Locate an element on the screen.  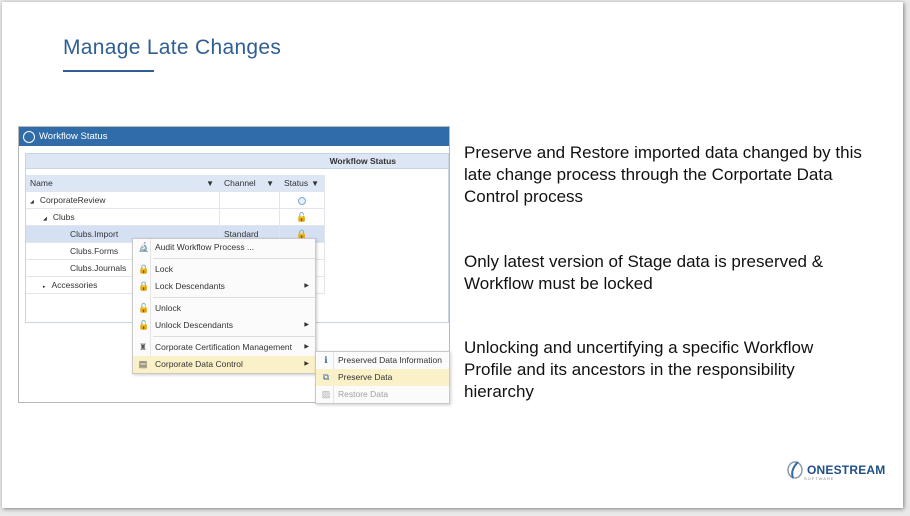
unlock-descendants-icon: 🔓 is located at coordinates (144, 325).